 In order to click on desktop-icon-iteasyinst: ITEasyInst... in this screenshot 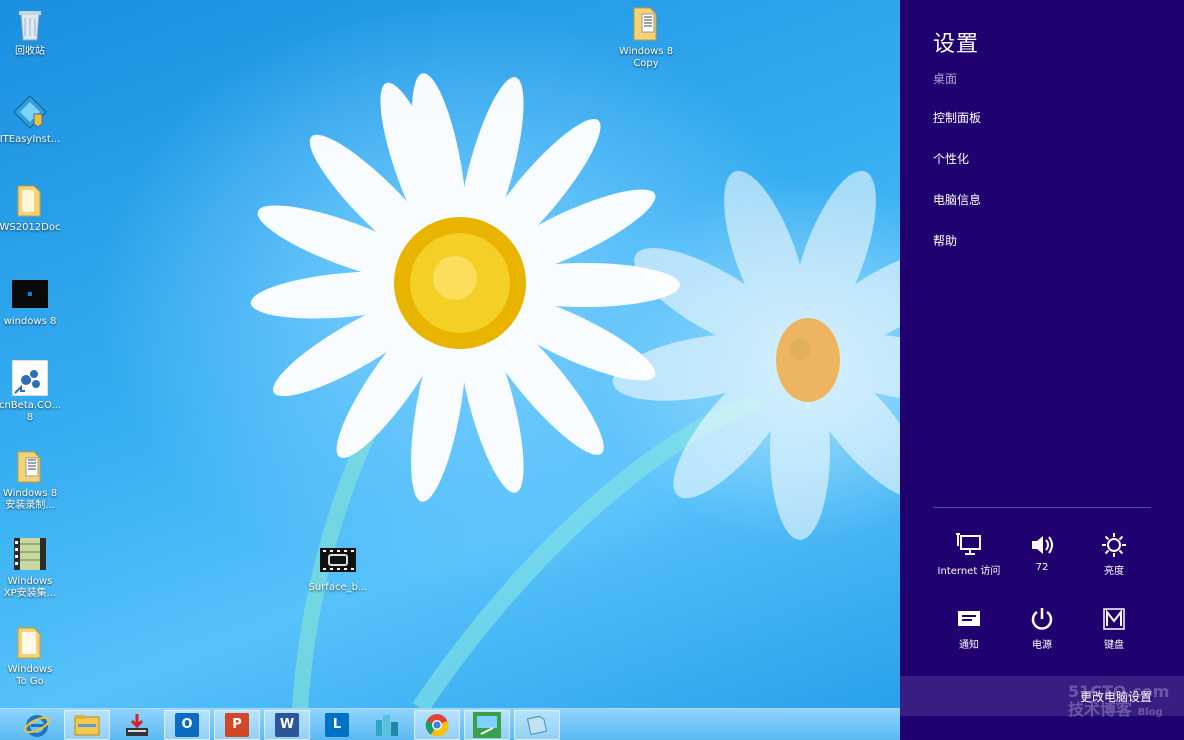, I will do `click(31, 120)`.